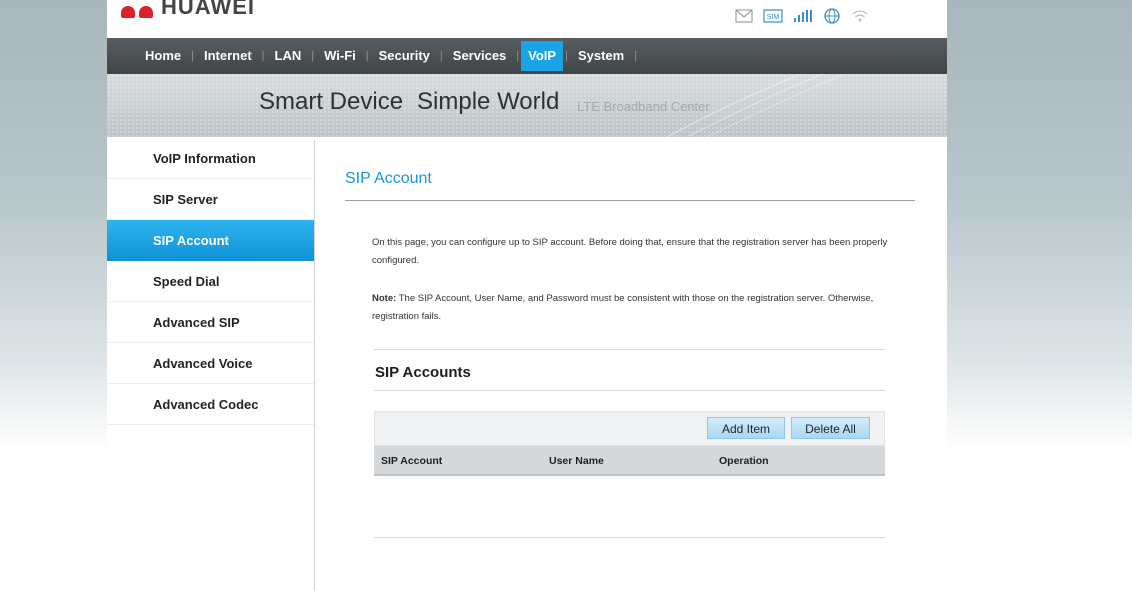 This screenshot has width=1132, height=591. I want to click on nav-wifi: Wi-Fi, so click(340, 56).